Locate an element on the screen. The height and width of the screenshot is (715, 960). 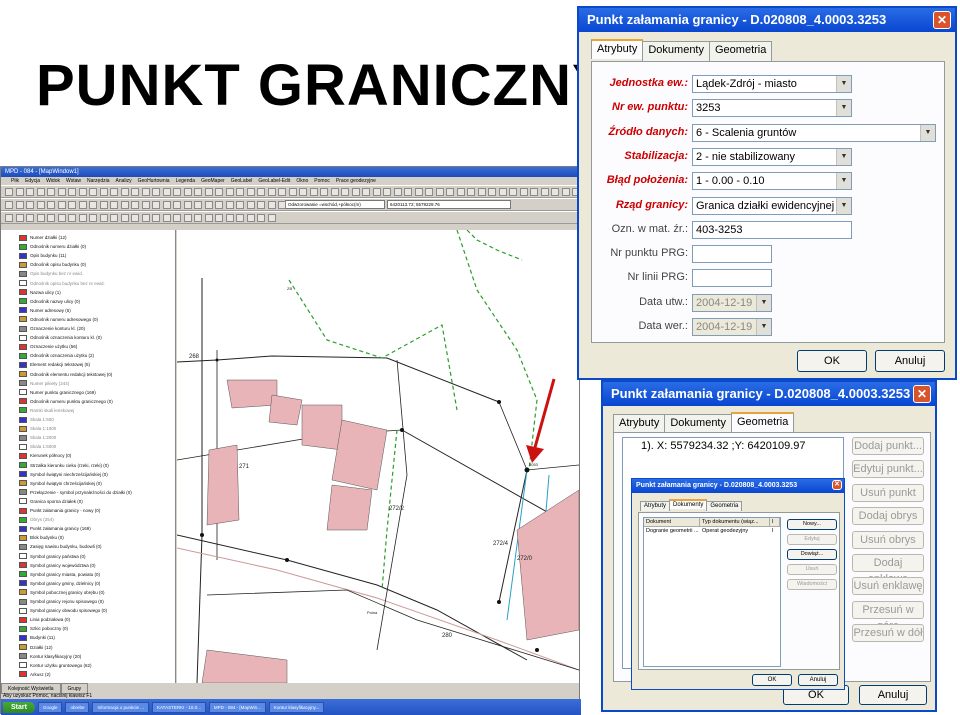
field-input: 3253 ▼ is located at coordinates (772, 108).